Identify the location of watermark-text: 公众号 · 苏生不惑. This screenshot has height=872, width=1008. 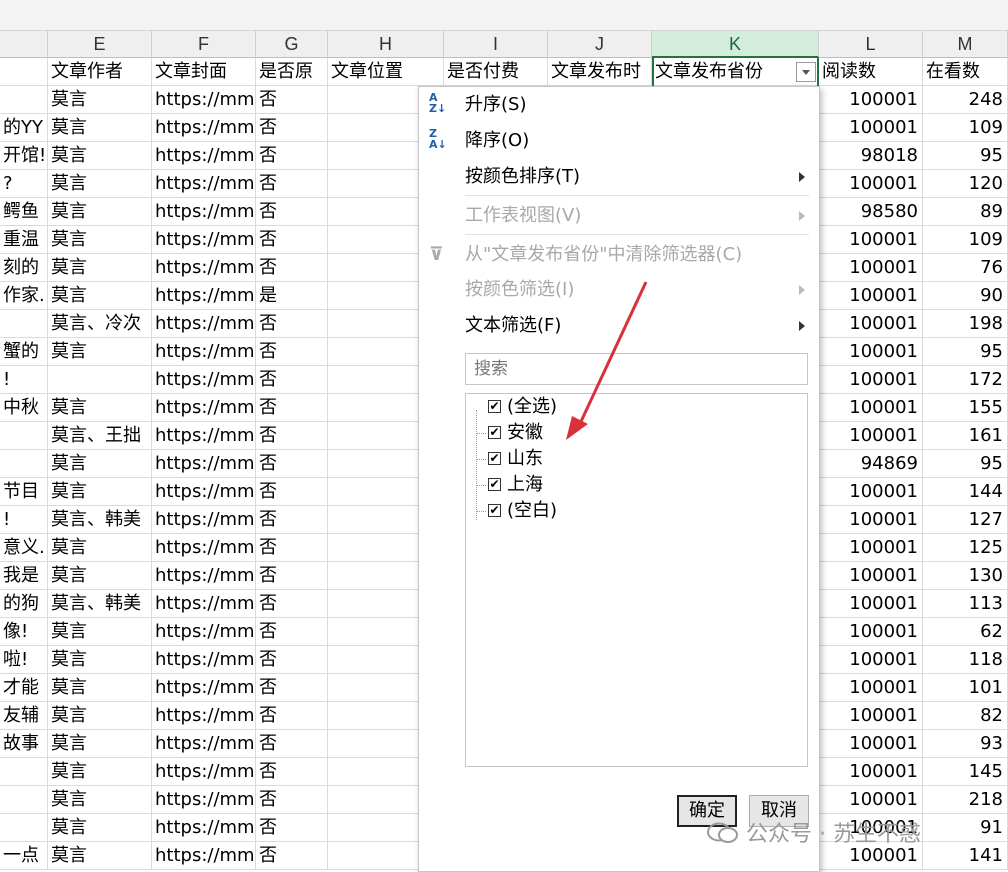
(833, 834).